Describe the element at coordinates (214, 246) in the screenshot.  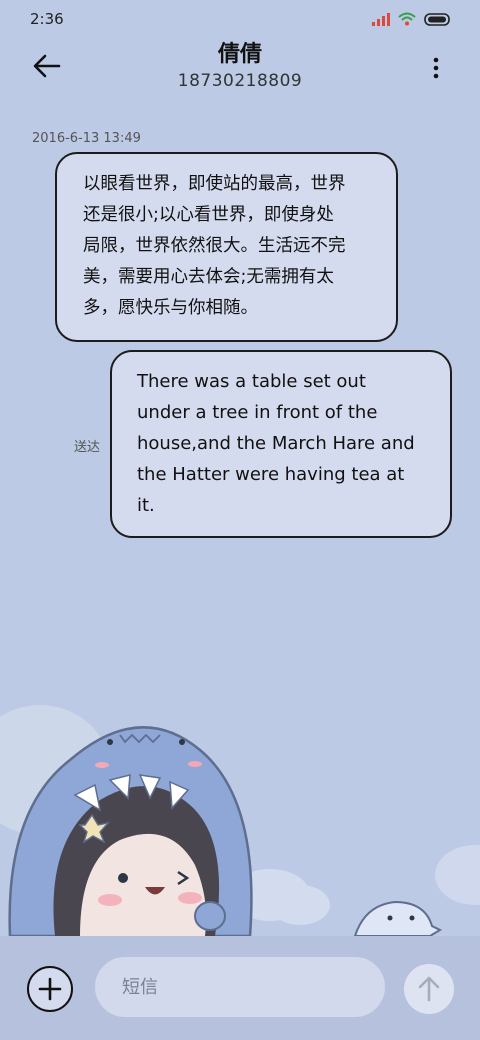
I see `message-line: 局限，世界依然很大。生活远不完` at that location.